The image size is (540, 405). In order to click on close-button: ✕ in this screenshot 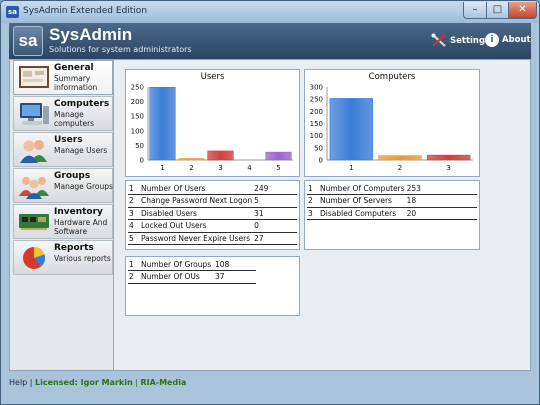, I will do `click(522, 10)`.